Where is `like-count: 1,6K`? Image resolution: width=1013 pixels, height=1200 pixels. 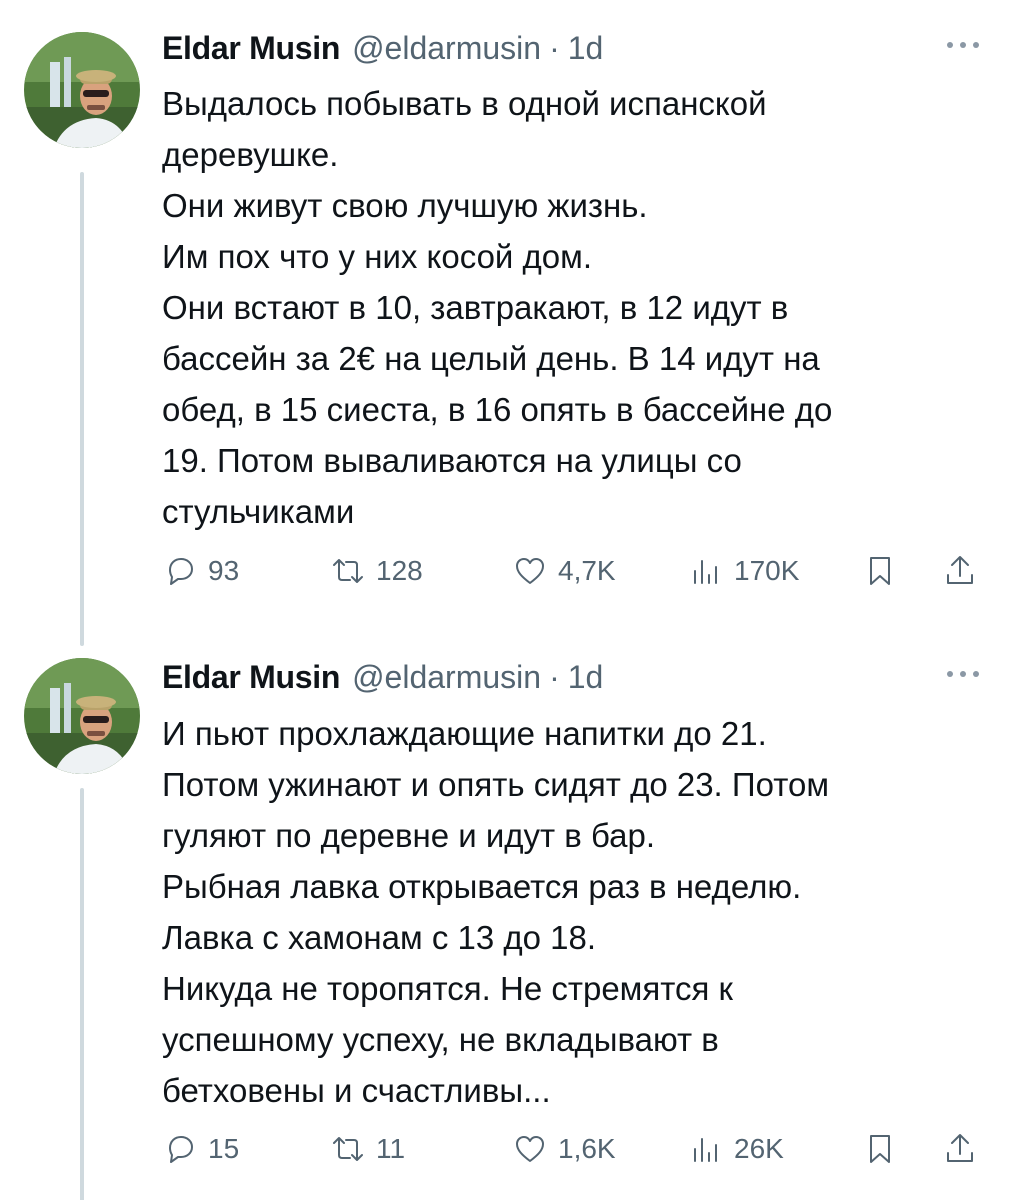 like-count: 1,6K is located at coordinates (587, 1148).